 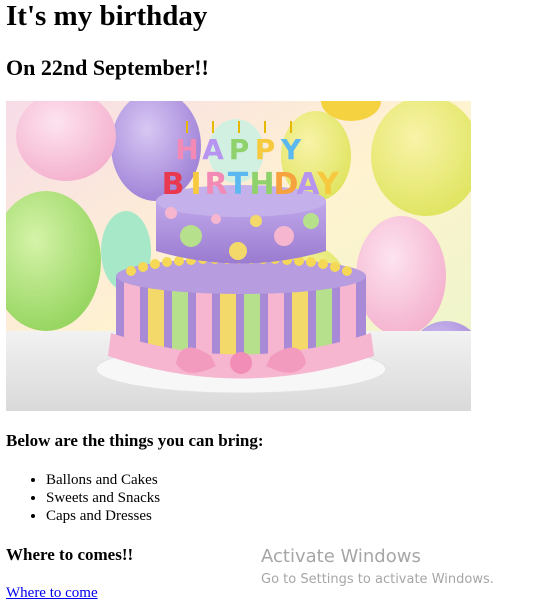 What do you see at coordinates (107, 67) in the screenshot?
I see `page-subtitle: On 22nd September!!` at bounding box center [107, 67].